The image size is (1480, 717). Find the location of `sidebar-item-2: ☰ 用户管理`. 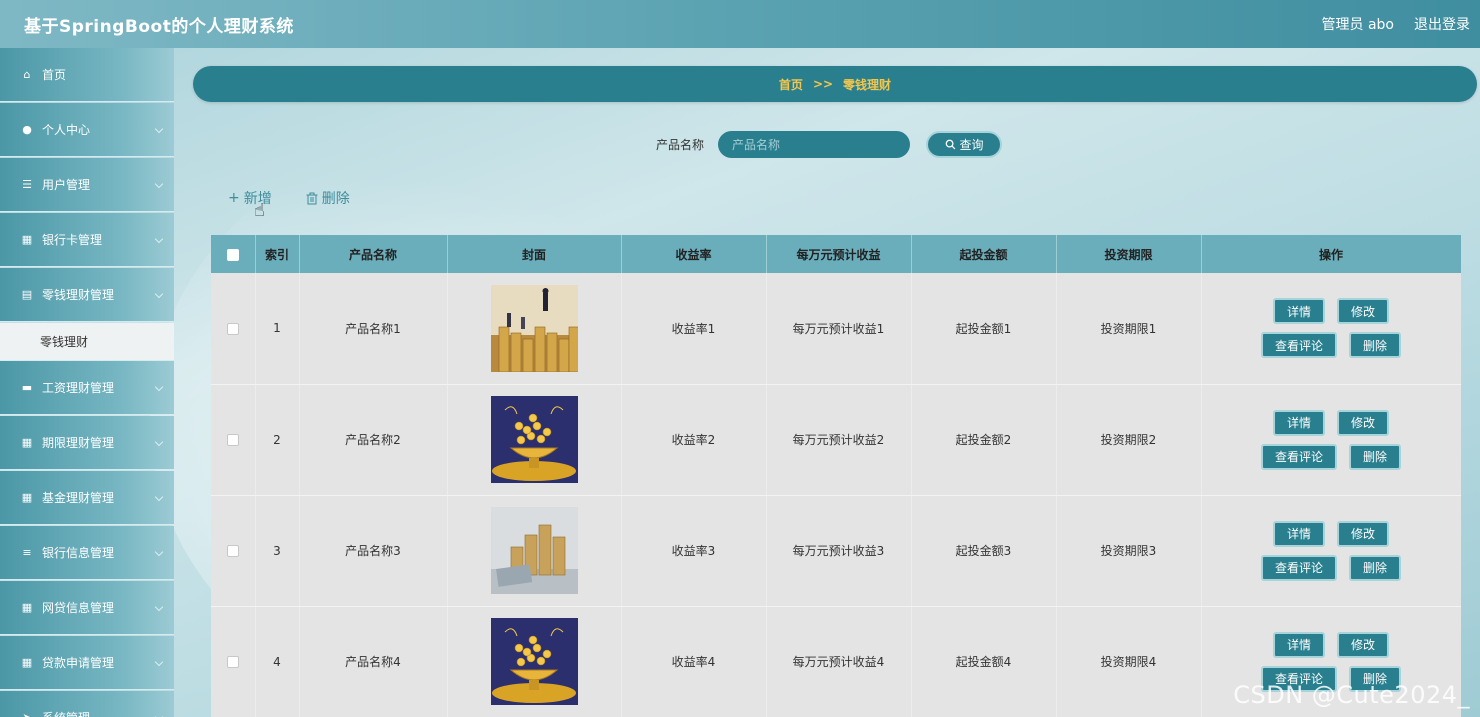

sidebar-item-2: ☰ 用户管理 is located at coordinates (87, 185).